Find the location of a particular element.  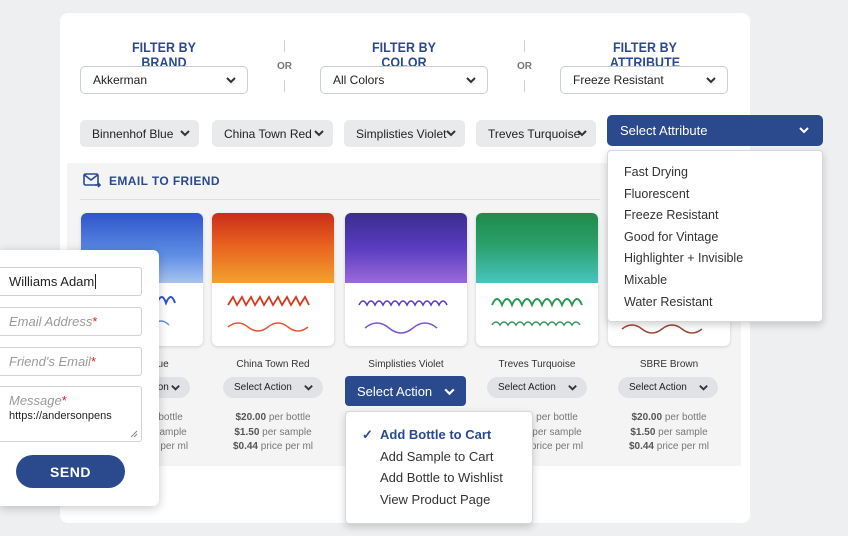

attribute-filter-select: Freeze Resistant is located at coordinates (644, 80).